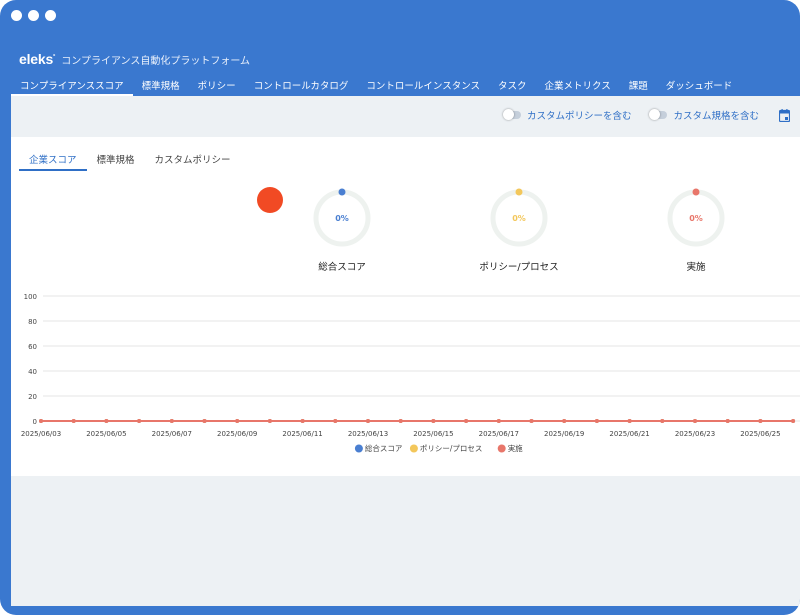 This screenshot has height=615, width=800. Describe the element at coordinates (116, 159) in the screenshot. I see `subtab-standards: 標準規格` at that location.